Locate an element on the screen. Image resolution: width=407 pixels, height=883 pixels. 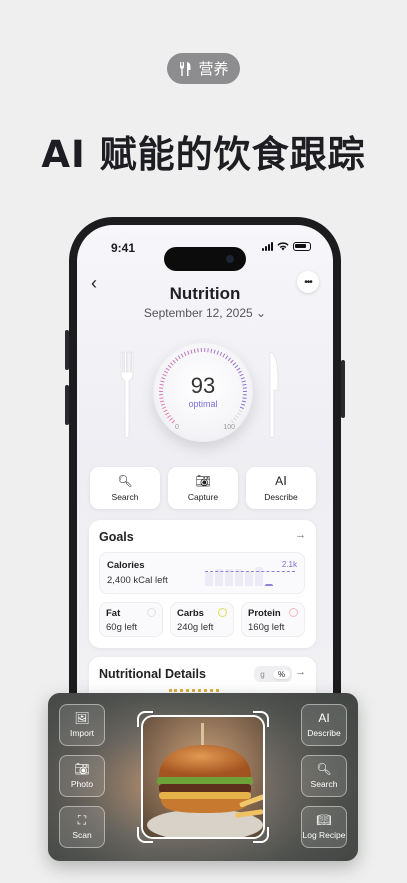
carbs-value: 240g left is located at coordinates (195, 627).